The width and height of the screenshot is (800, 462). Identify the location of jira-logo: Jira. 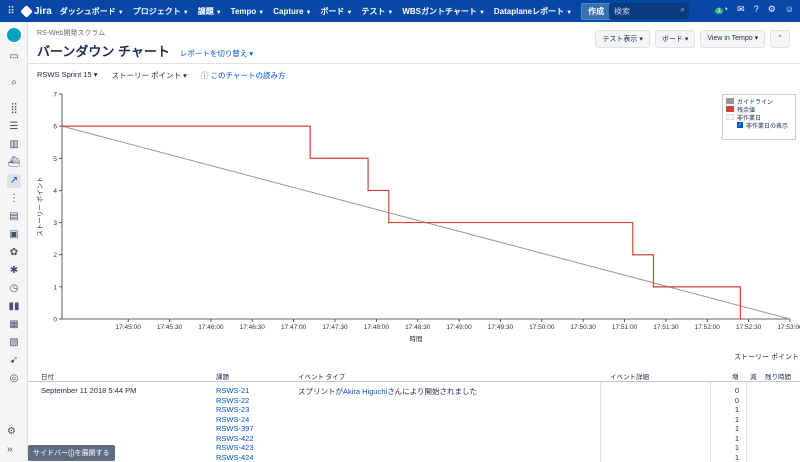
(36, 11).